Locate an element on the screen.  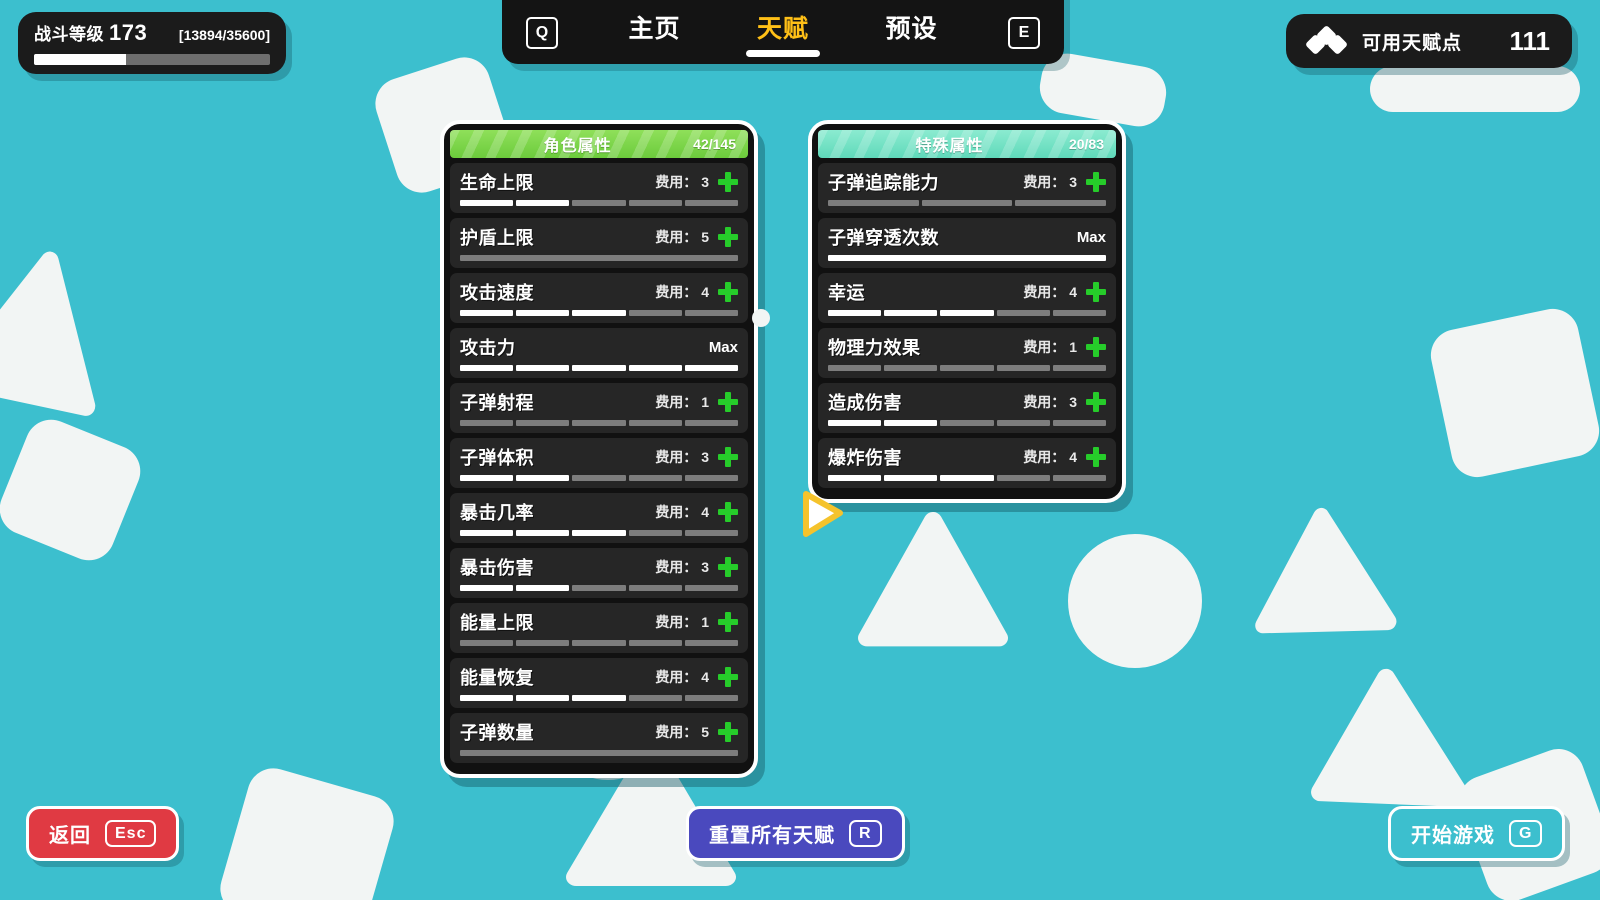
talent-points-pill: 可用天赋点 111 is located at coordinates (1429, 41).